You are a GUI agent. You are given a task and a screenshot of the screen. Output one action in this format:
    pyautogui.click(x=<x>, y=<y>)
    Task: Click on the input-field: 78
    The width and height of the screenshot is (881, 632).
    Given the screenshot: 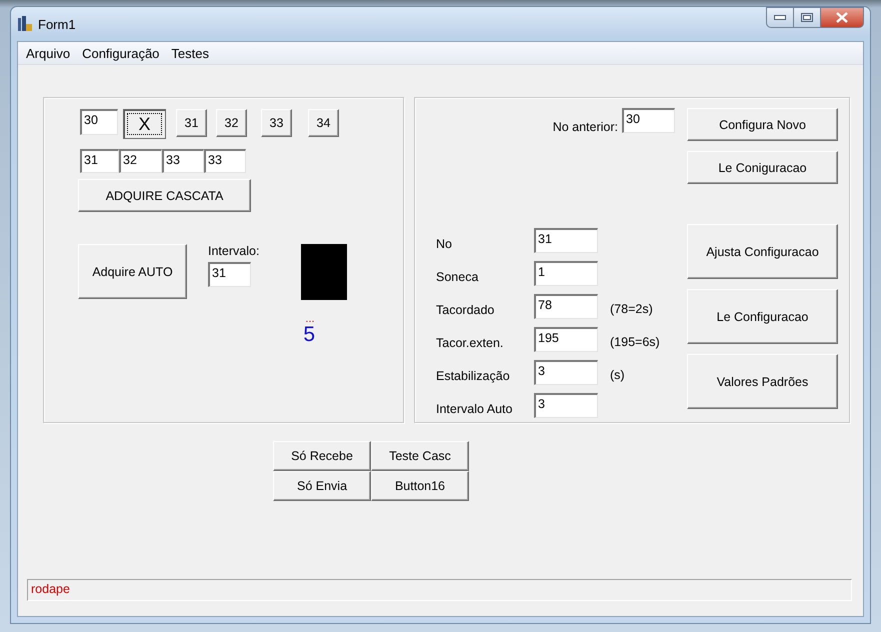 What is the action you would take?
    pyautogui.click(x=566, y=306)
    